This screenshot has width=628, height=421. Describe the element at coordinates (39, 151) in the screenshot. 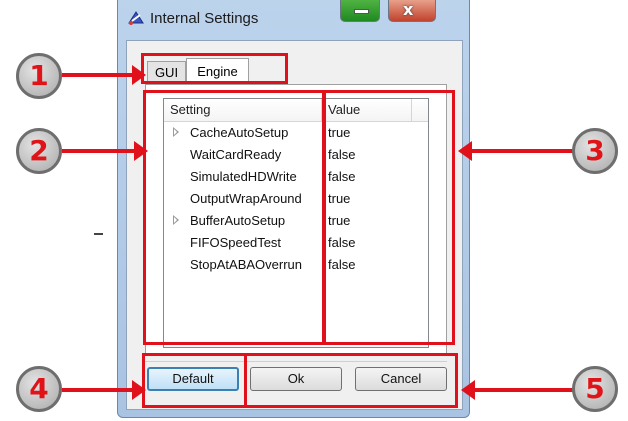

I see `callout-badge-2: 2` at that location.